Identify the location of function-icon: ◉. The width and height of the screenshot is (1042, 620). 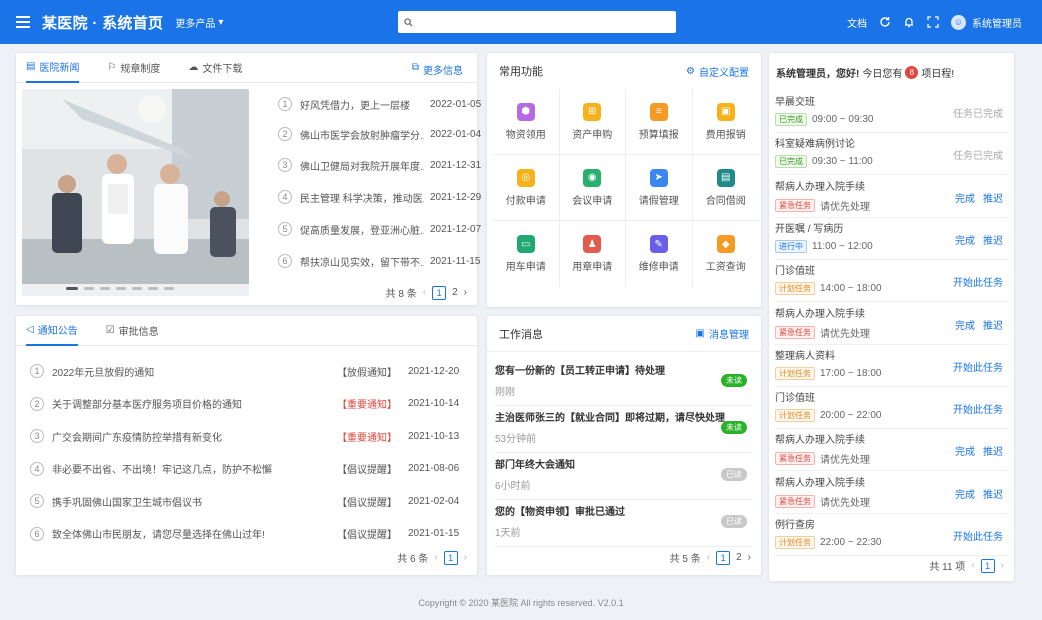
(592, 177).